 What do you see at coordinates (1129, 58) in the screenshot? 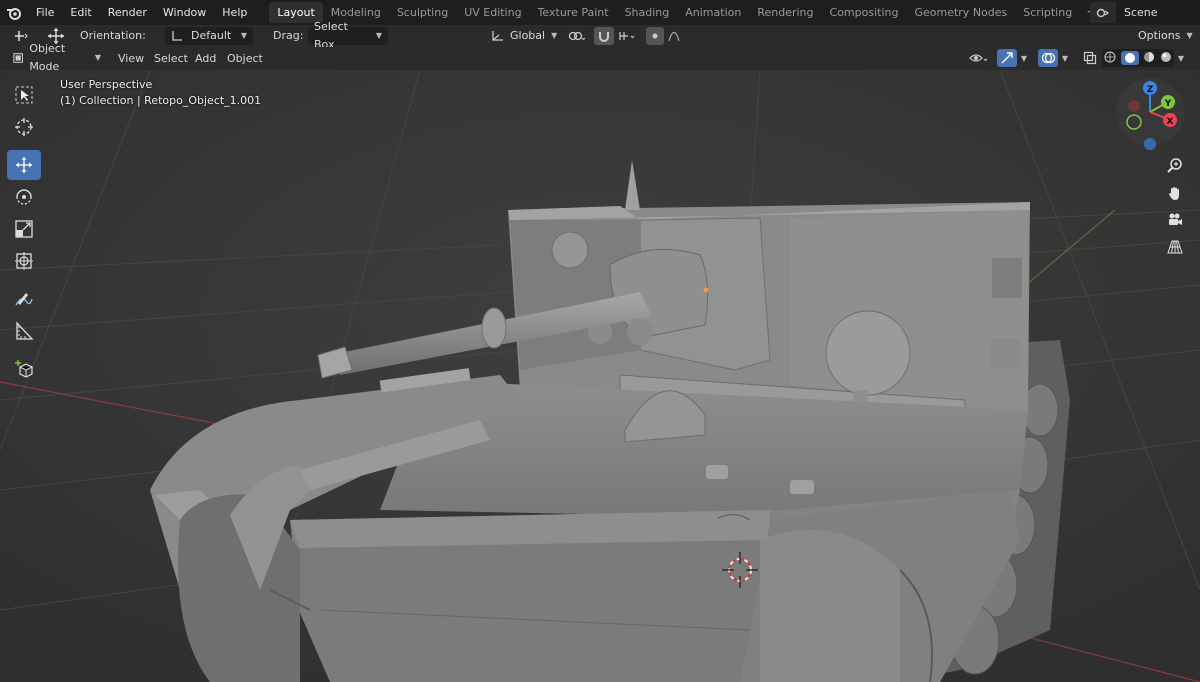
I see `solid-shading-icon` at bounding box center [1129, 58].